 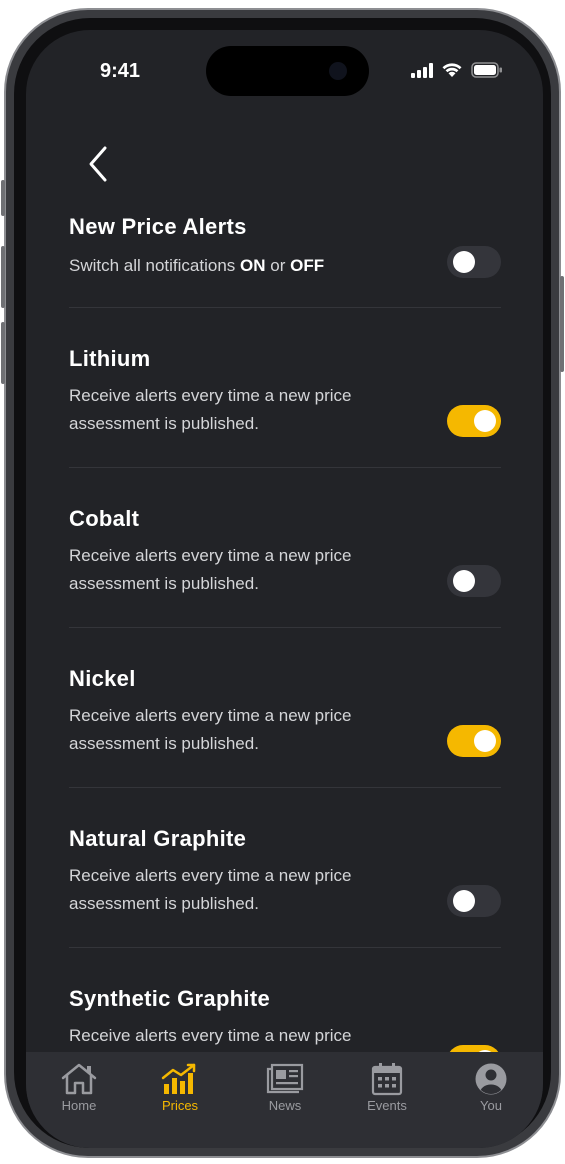 I want to click on alert-title: Natural Graphite, so click(x=158, y=838).